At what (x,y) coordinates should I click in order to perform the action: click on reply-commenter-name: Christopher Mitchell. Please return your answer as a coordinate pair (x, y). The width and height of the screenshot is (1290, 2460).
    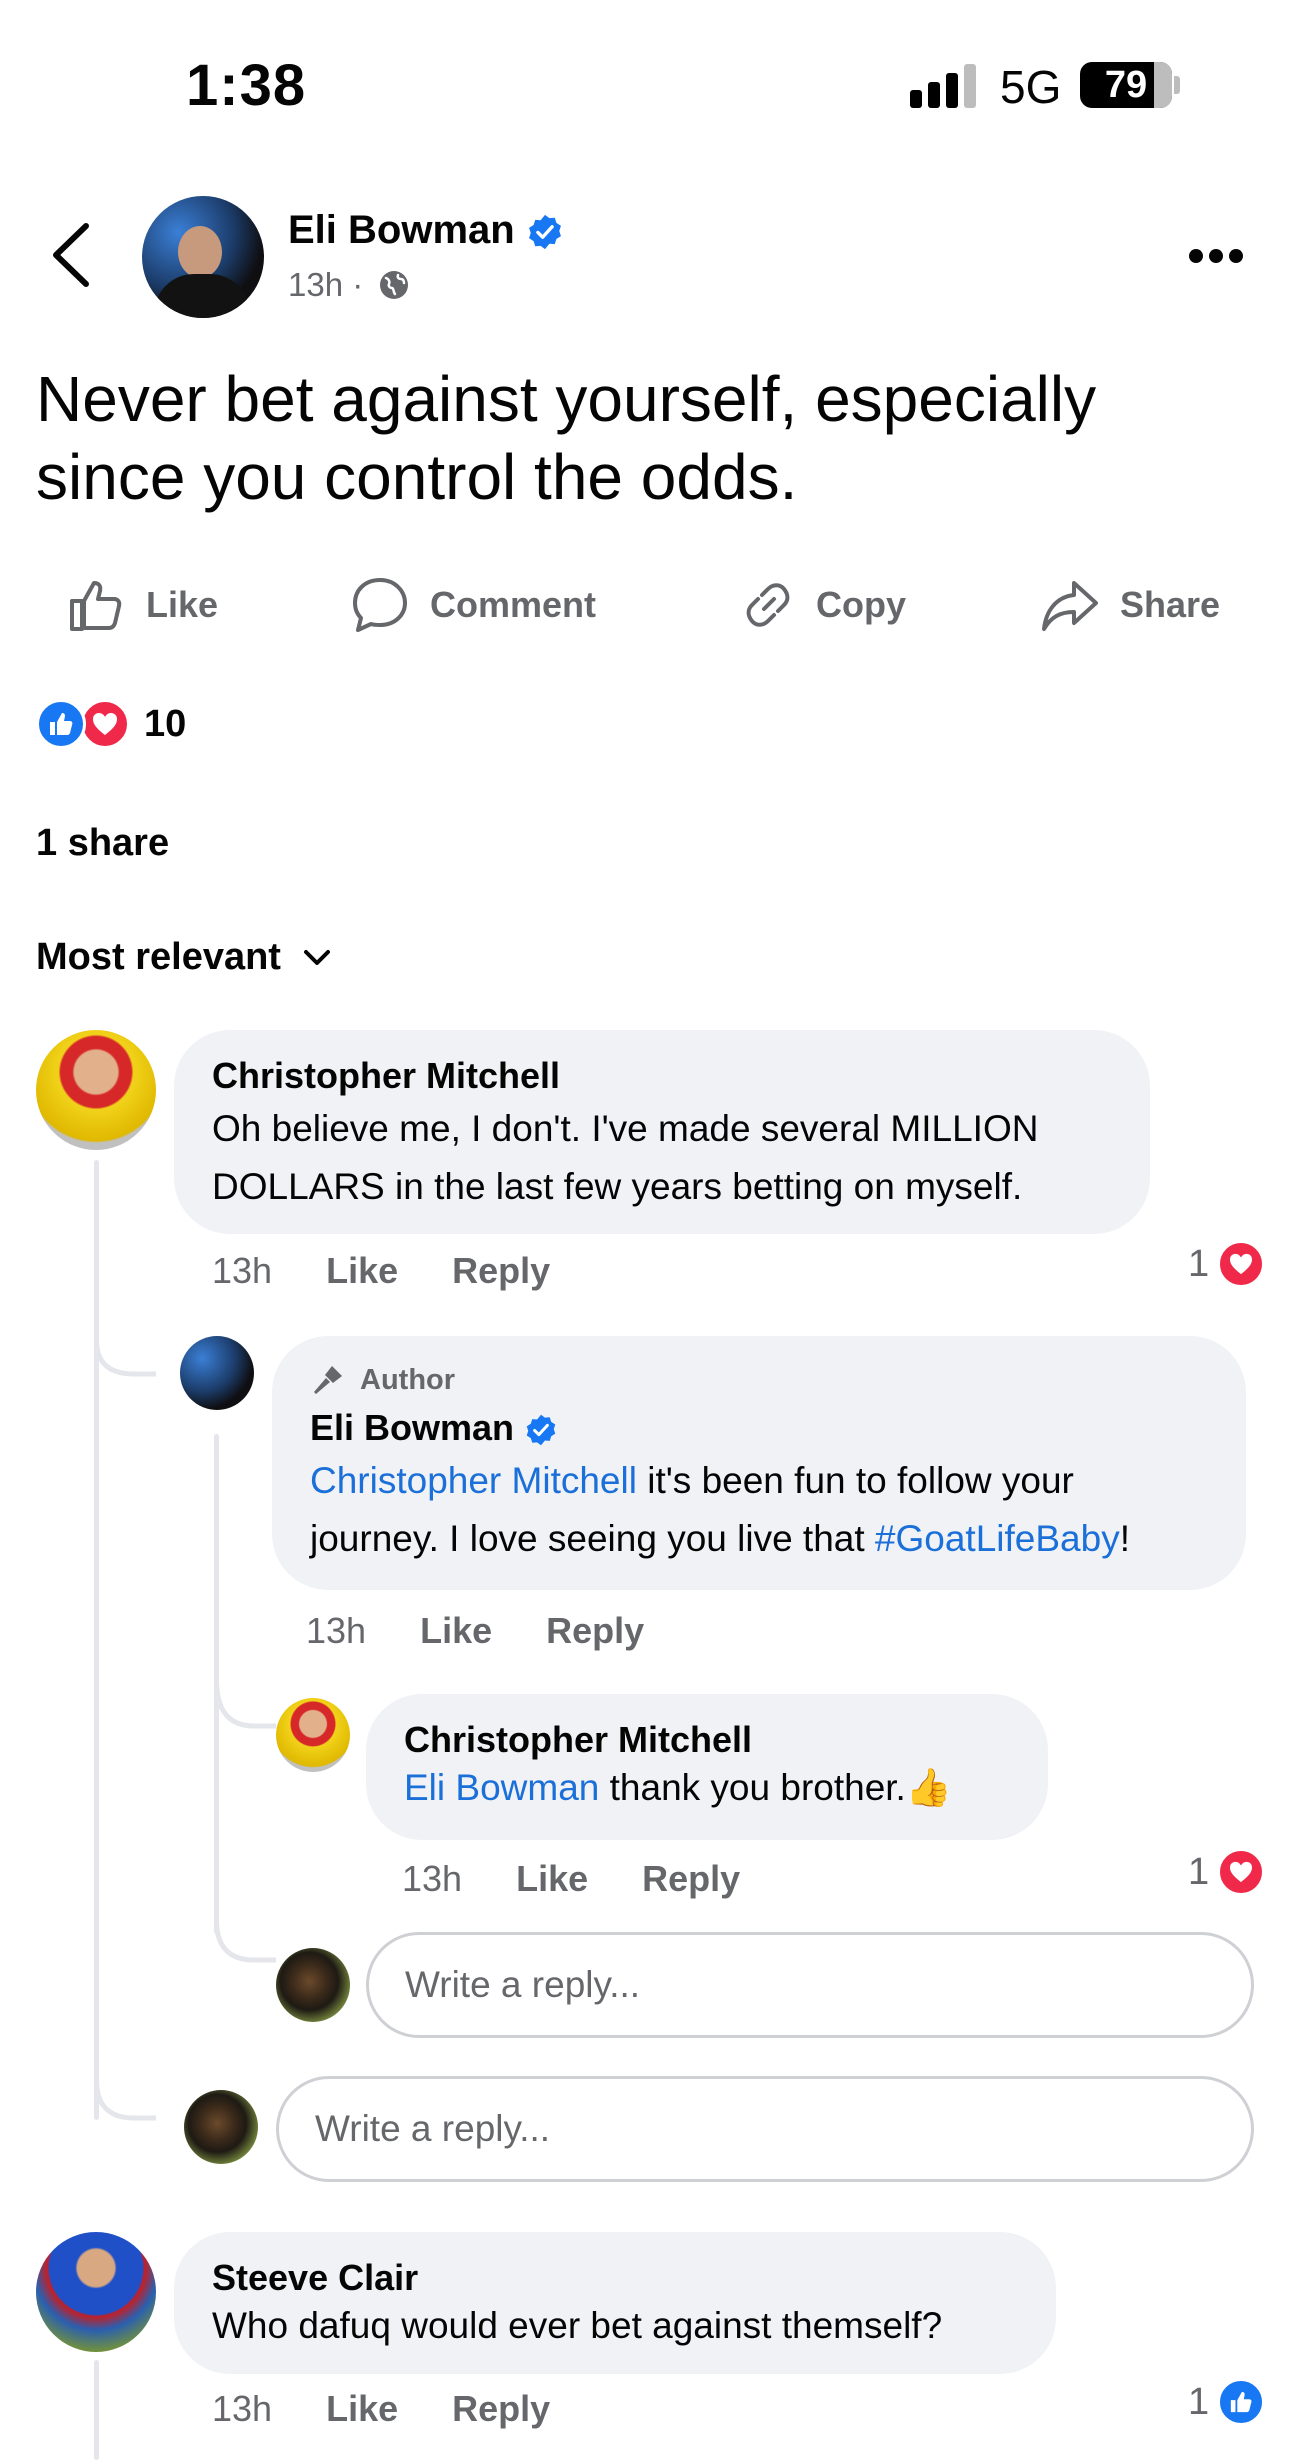
    Looking at the image, I should click on (707, 1740).